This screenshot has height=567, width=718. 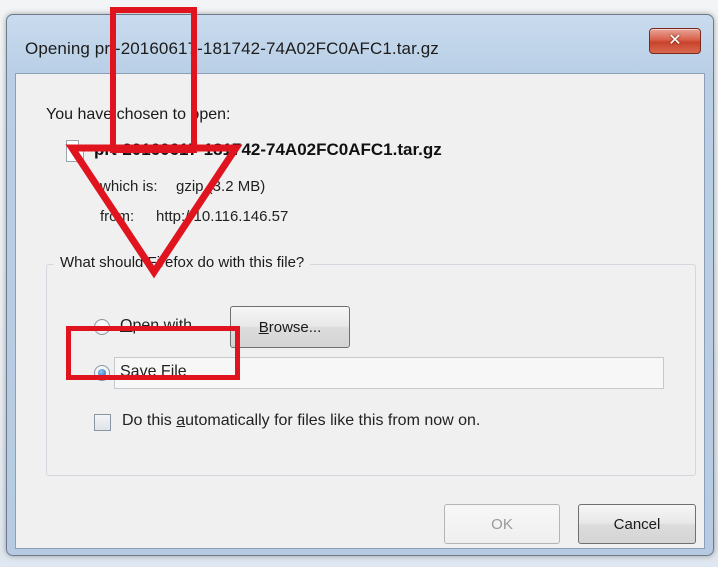 I want to click on file-name: prt-20160617-181742-74A02FC0AFC1.tar.gz, so click(x=268, y=149).